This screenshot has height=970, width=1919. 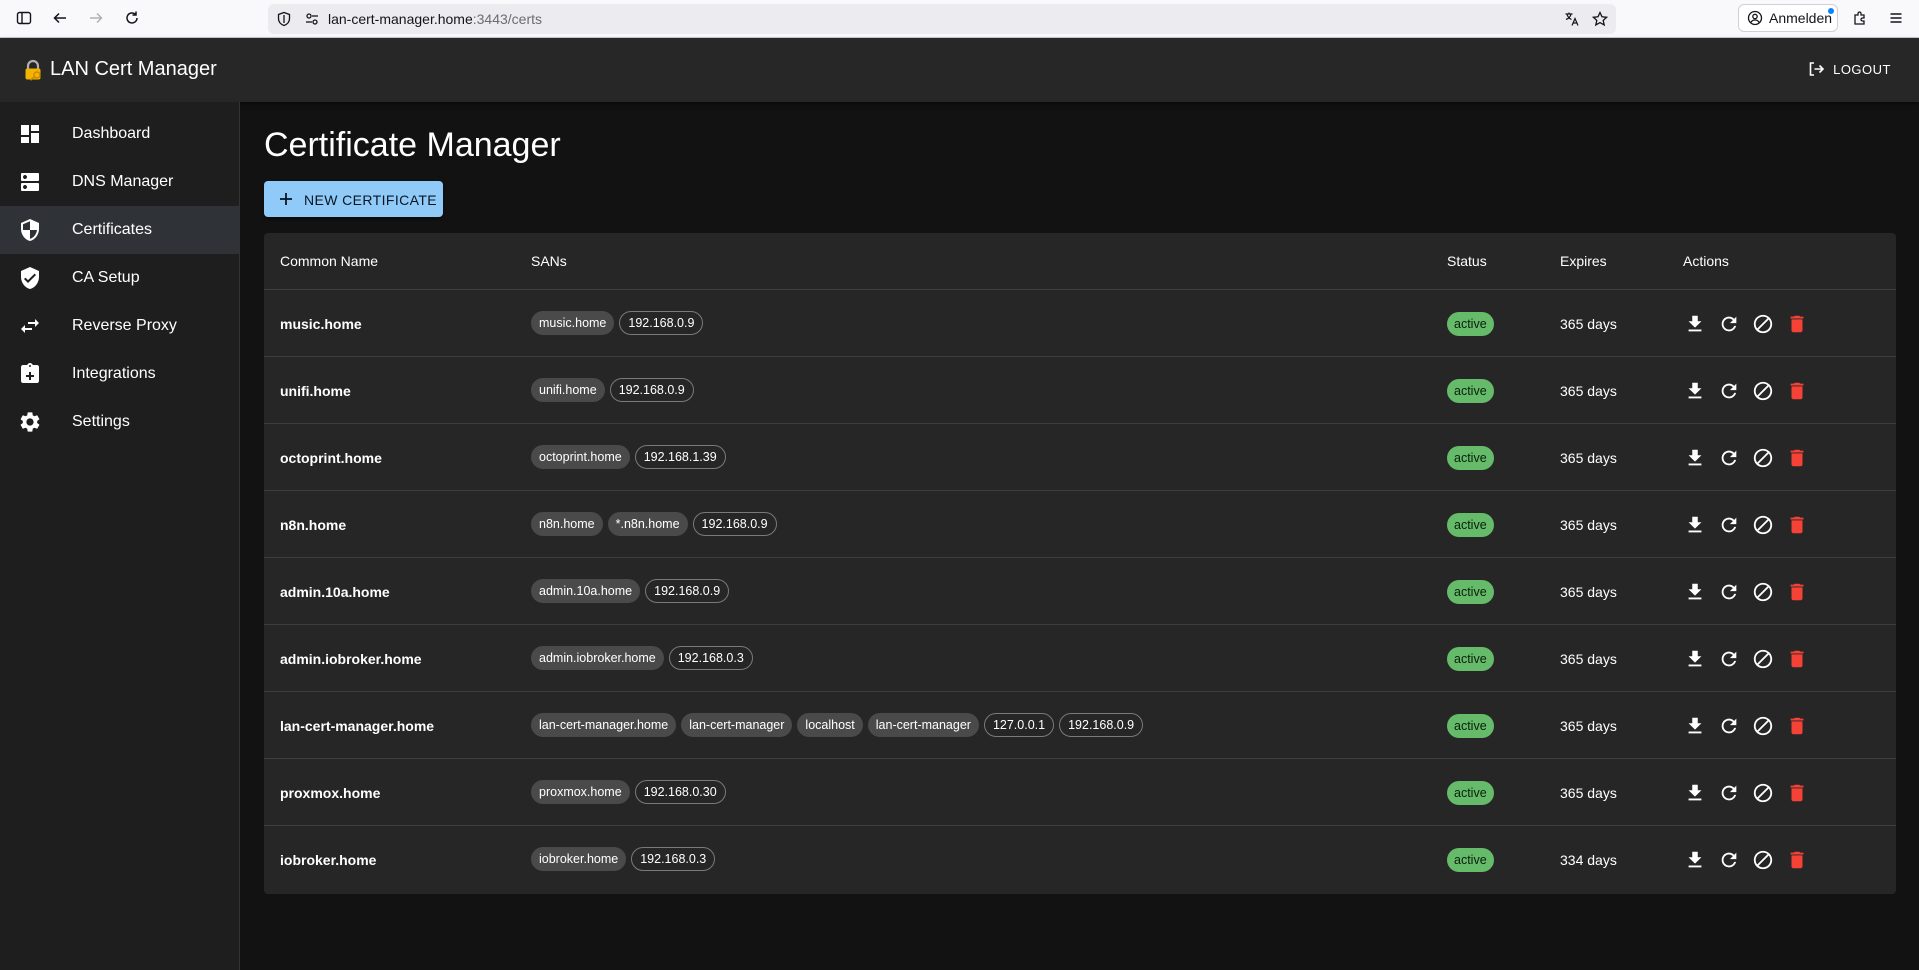 What do you see at coordinates (1588, 860) in the screenshot?
I see `expires-cell: 334 days` at bounding box center [1588, 860].